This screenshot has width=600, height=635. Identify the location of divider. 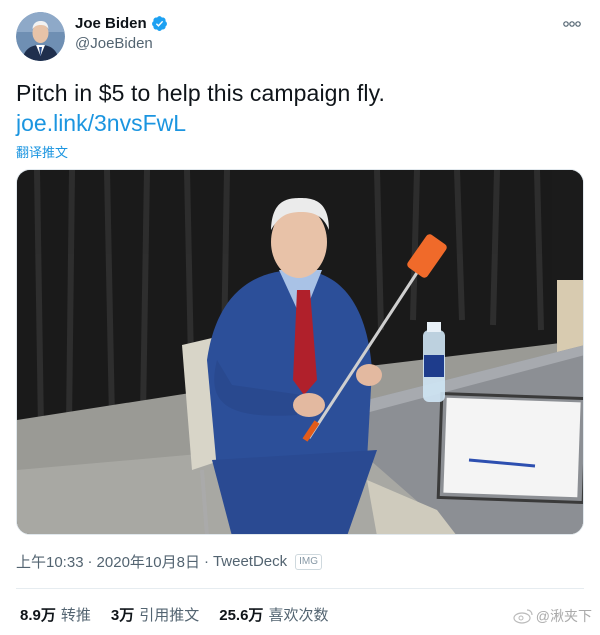
(300, 588).